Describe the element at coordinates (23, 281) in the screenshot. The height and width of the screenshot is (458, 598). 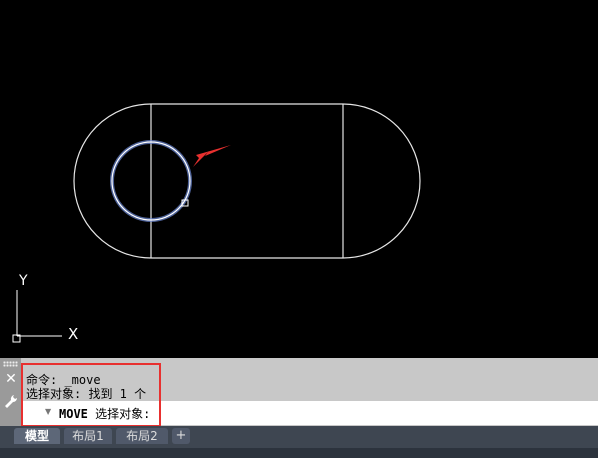
I see `ucs-y-label: Y` at that location.